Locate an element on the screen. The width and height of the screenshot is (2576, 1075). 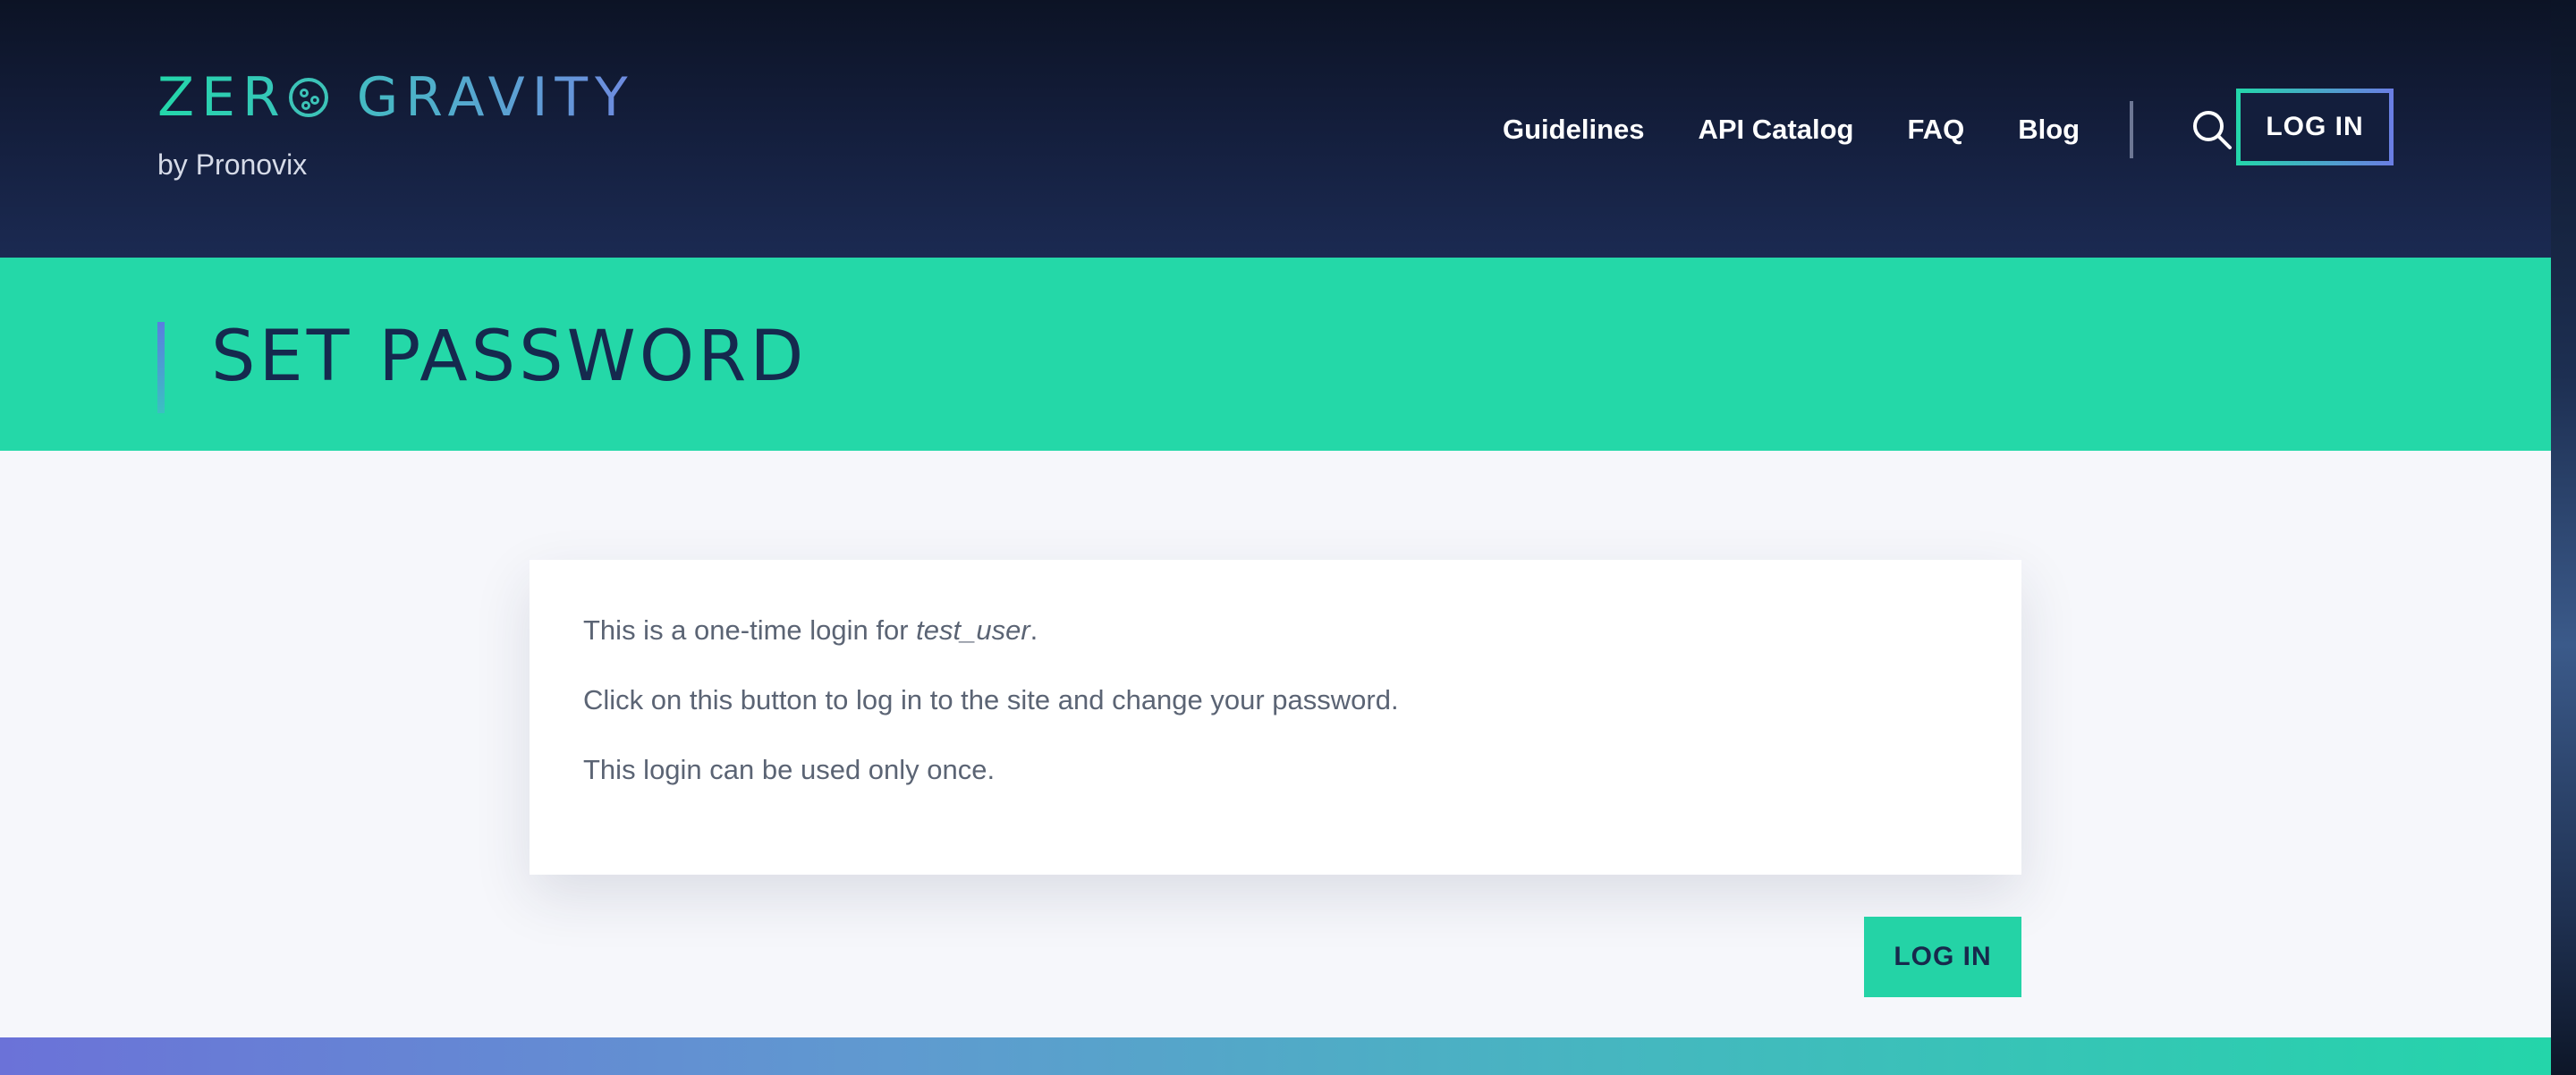
main-nav: Guidelines API Catalog FAQ Blog is located at coordinates (1869, 129).